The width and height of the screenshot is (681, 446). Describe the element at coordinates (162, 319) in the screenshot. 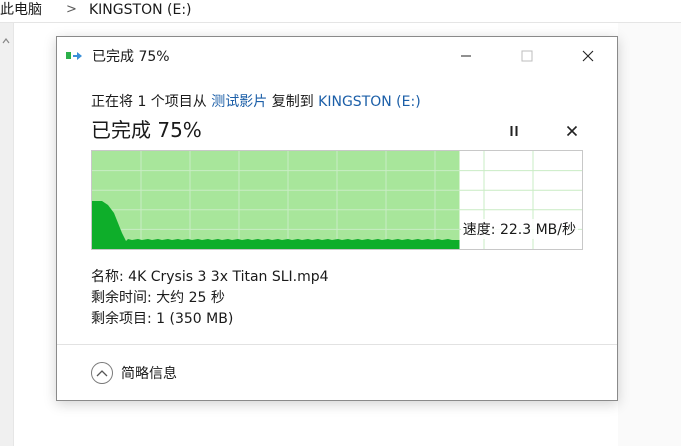

I see `items-remaining: 剩余项目: 1 (350 MB)` at that location.